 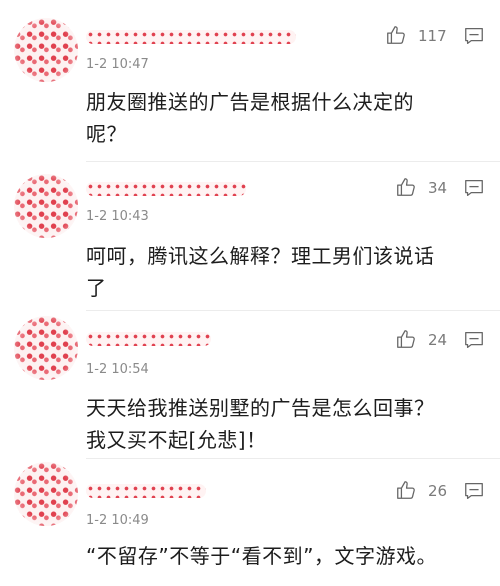 What do you see at coordinates (250, 102) in the screenshot?
I see `comment-text-line: 朋友圈推送的广告是根据什么决定的` at bounding box center [250, 102].